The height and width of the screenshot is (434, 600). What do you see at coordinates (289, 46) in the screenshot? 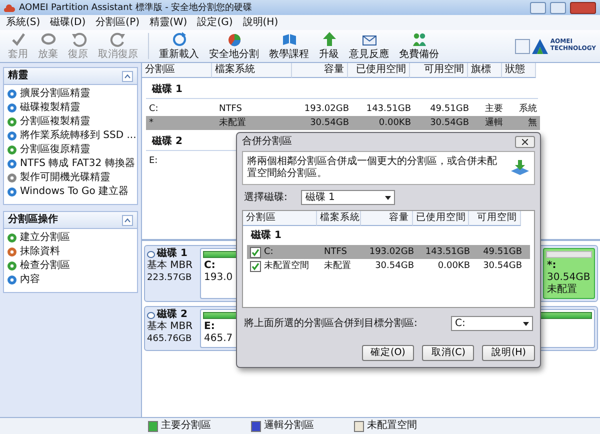
I see `toolbar-button: 教學課程` at bounding box center [289, 46].